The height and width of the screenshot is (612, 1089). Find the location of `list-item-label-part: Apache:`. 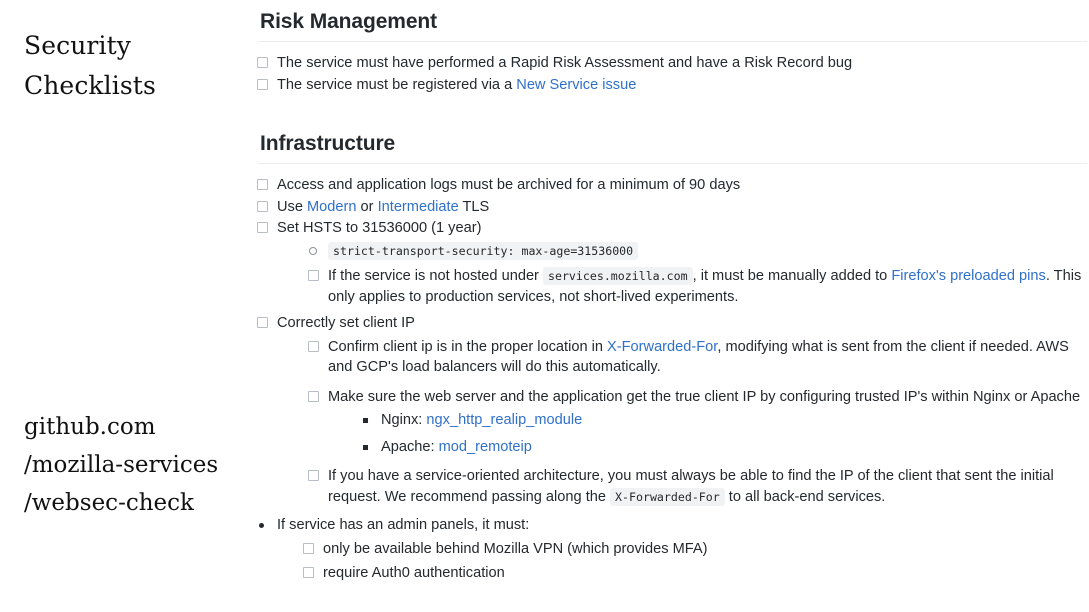

list-item-label-part: Apache: is located at coordinates (410, 446).